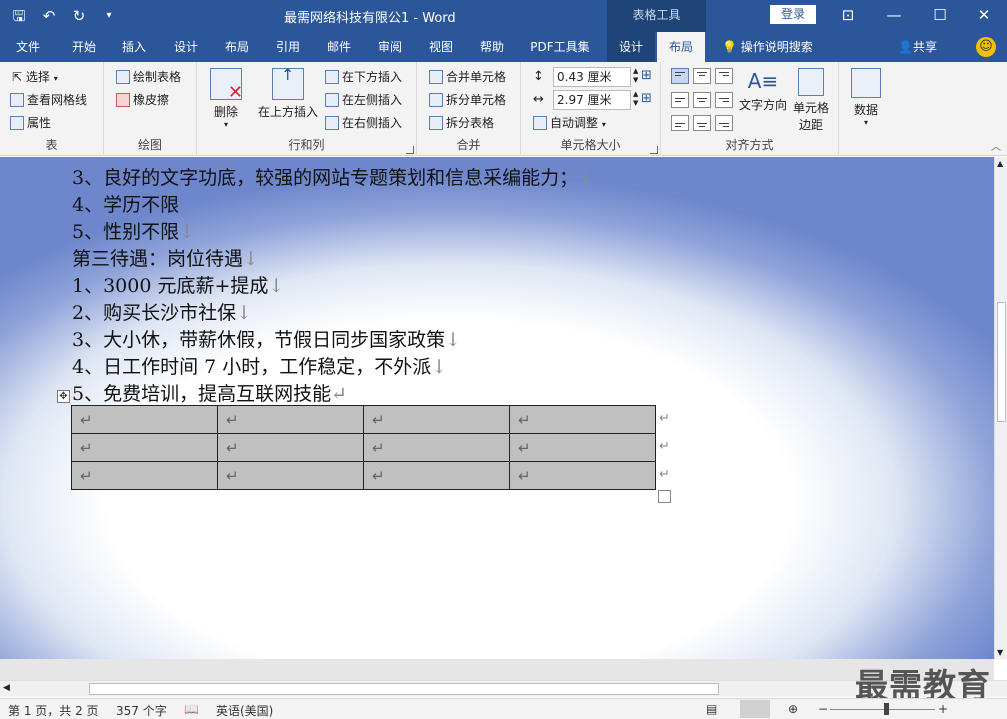 The height and width of the screenshot is (719, 1007). Describe the element at coordinates (654, 150) in the screenshot. I see `cell-size-dialog-launcher-icon` at that location.